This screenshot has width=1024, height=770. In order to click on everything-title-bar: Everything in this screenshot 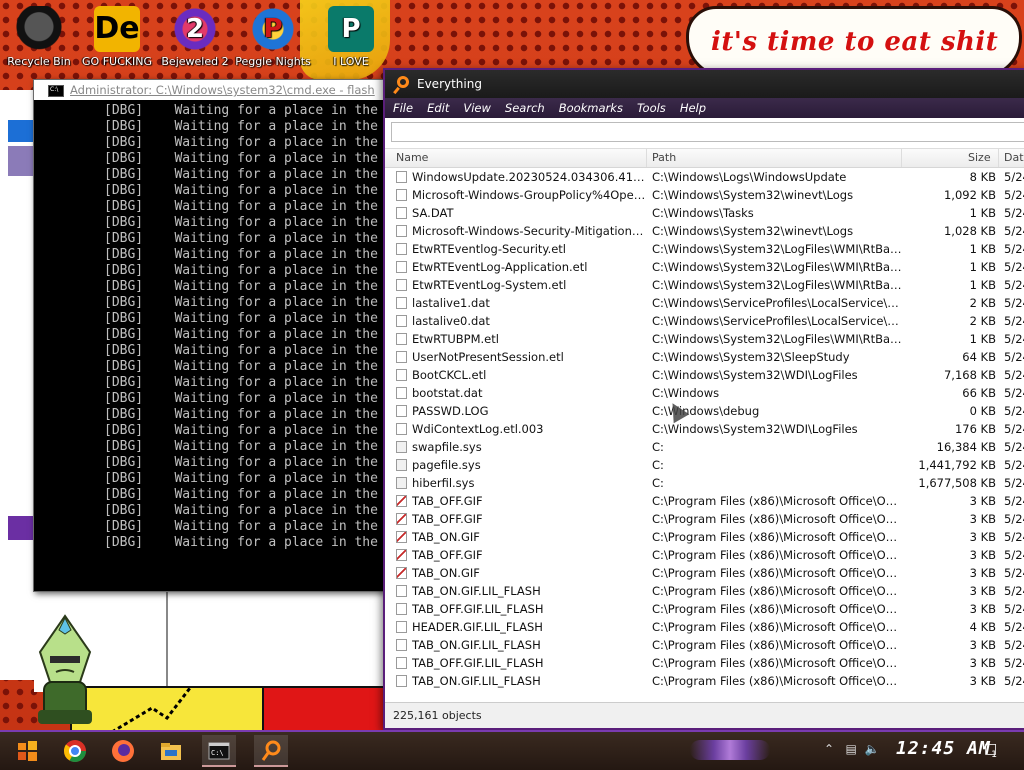, I will do `click(704, 84)`.